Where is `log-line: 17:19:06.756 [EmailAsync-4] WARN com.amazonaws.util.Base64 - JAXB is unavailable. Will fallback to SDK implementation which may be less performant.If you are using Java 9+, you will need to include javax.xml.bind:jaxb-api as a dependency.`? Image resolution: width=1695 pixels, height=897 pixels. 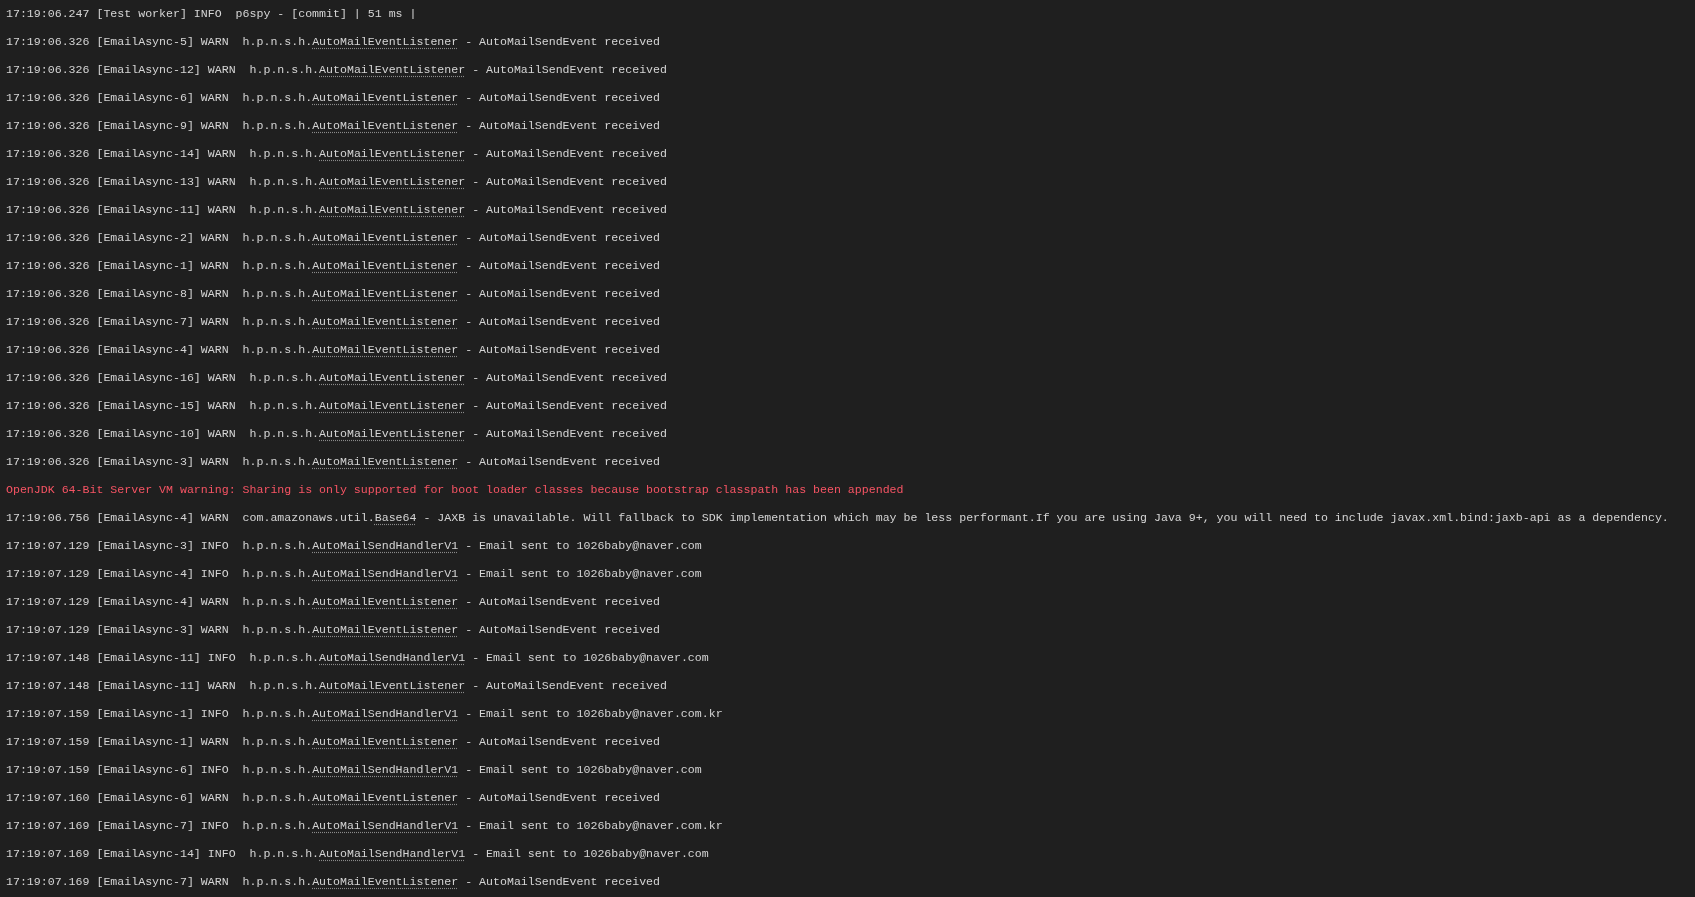
log-line: 17:19:06.756 [EmailAsync-4] WARN com.amazonaws.util.Base64 - JAXB is unavailable. Will fallback to SDK implementation which may be less performant.If you are using Java 9+, you will need to include javax.xml.bind:jaxb-api as a dependency. is located at coordinates (837, 518).